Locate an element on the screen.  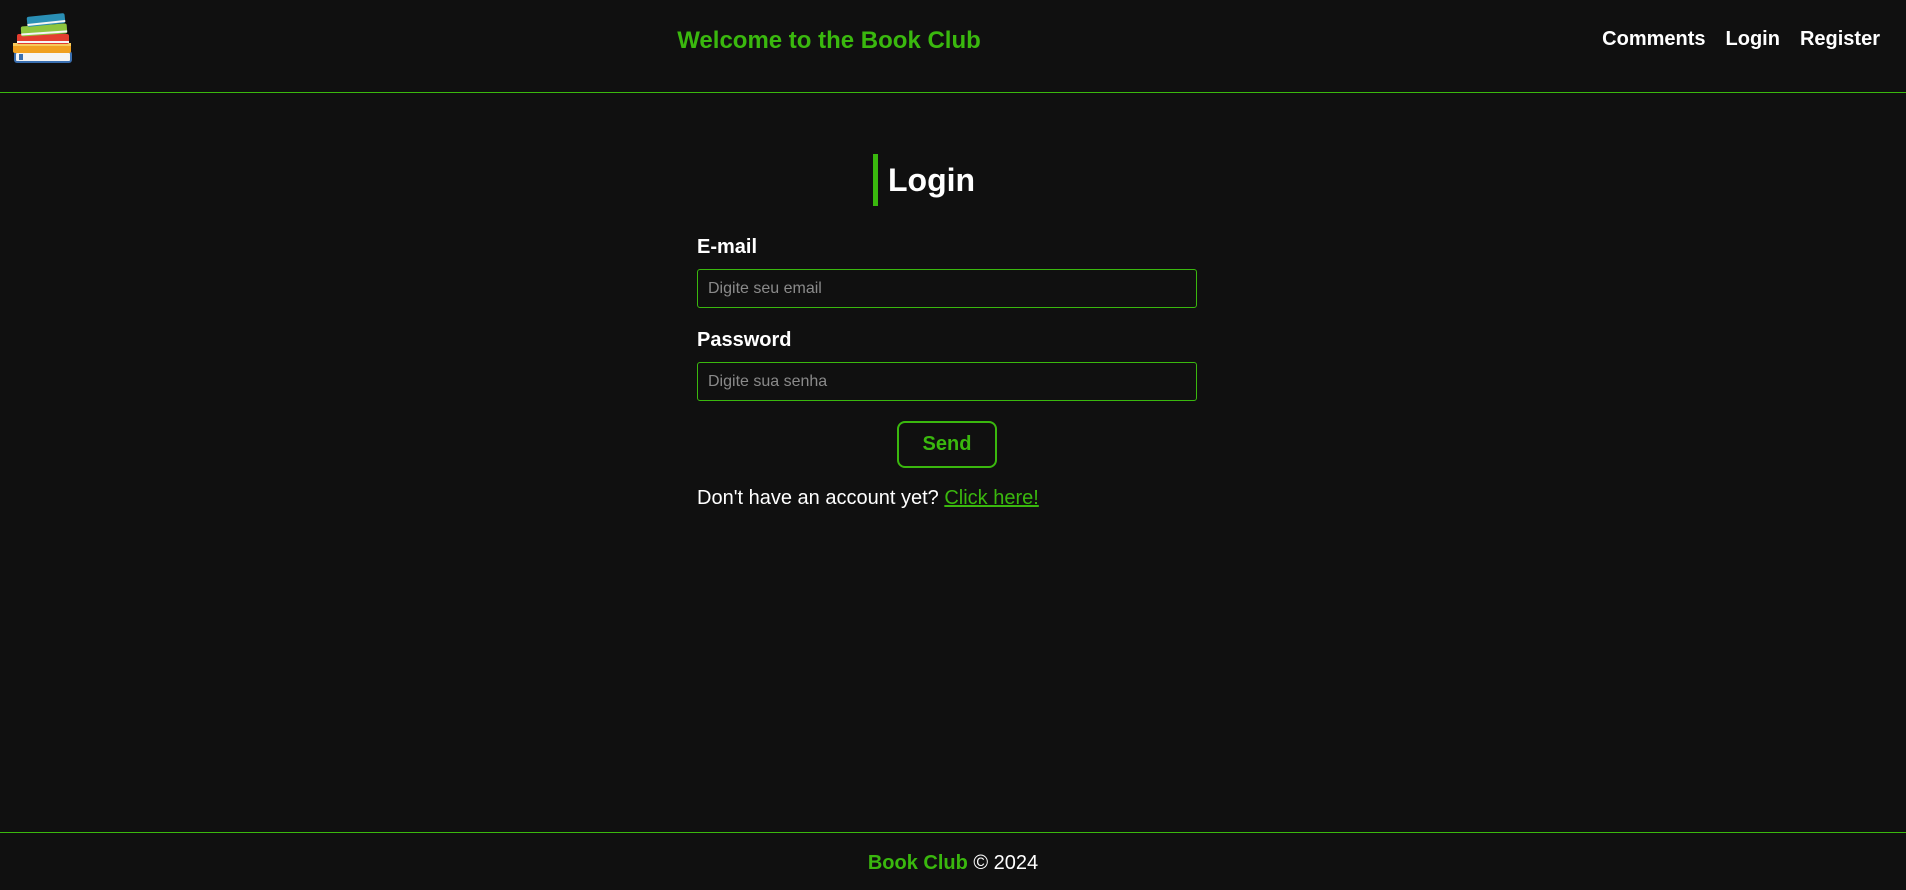
register-prompt-text: Don't have an account yet? is located at coordinates (818, 498).